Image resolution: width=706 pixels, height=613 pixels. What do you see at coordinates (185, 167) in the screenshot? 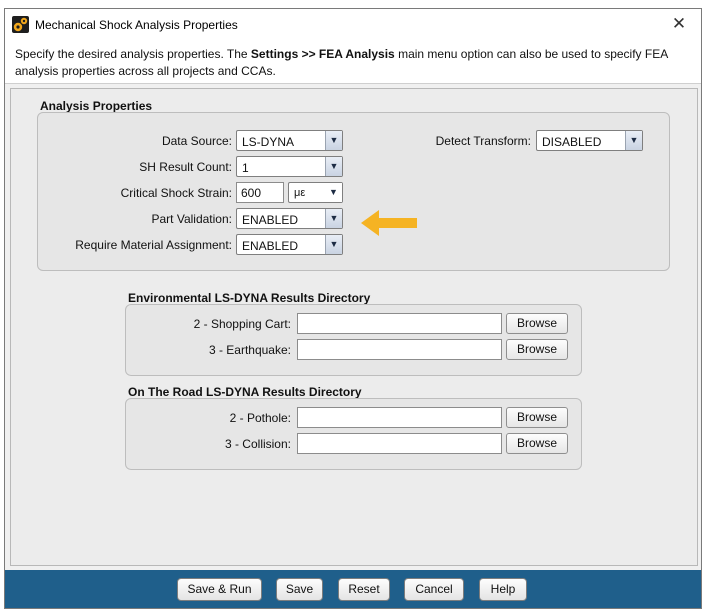
I see `sh-result-count-label: SH Result Count:` at bounding box center [185, 167].